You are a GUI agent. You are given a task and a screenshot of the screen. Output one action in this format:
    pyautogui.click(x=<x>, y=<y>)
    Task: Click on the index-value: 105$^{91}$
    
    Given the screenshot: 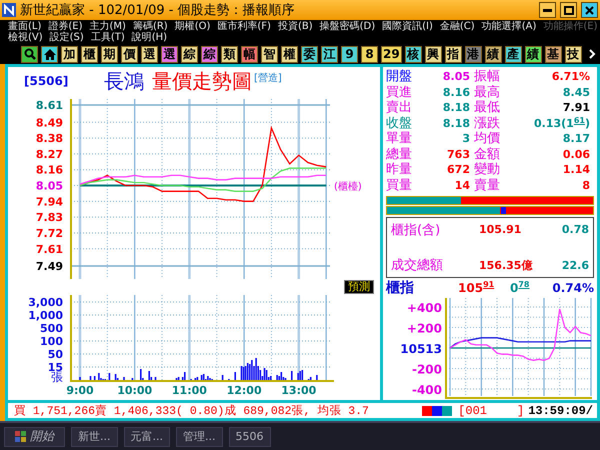 What is the action you would take?
    pyautogui.click(x=477, y=288)
    